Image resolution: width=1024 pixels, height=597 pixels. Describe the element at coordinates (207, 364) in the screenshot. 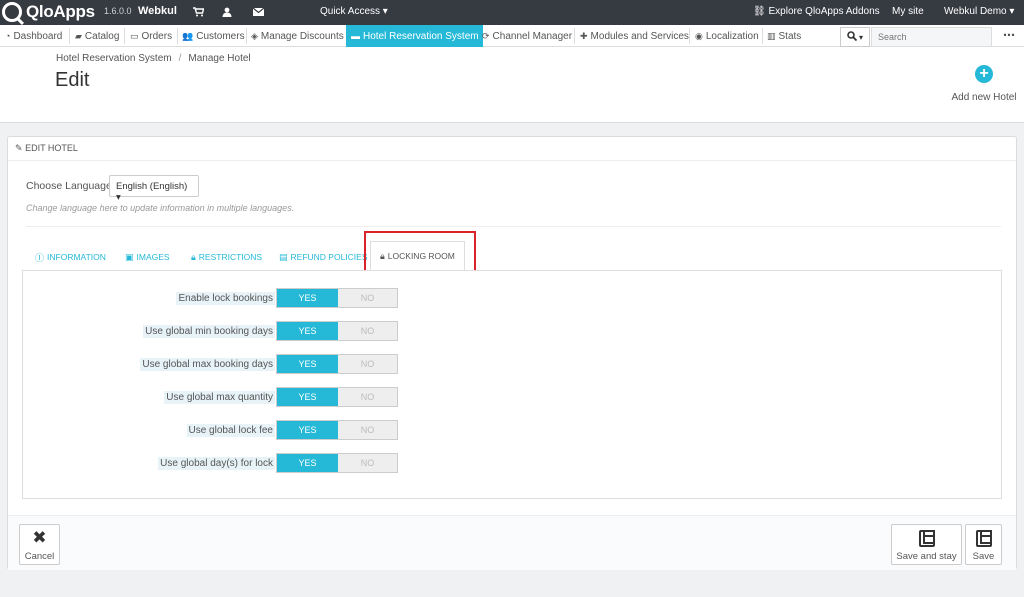

I see `field-label: Use global max booking days` at that location.